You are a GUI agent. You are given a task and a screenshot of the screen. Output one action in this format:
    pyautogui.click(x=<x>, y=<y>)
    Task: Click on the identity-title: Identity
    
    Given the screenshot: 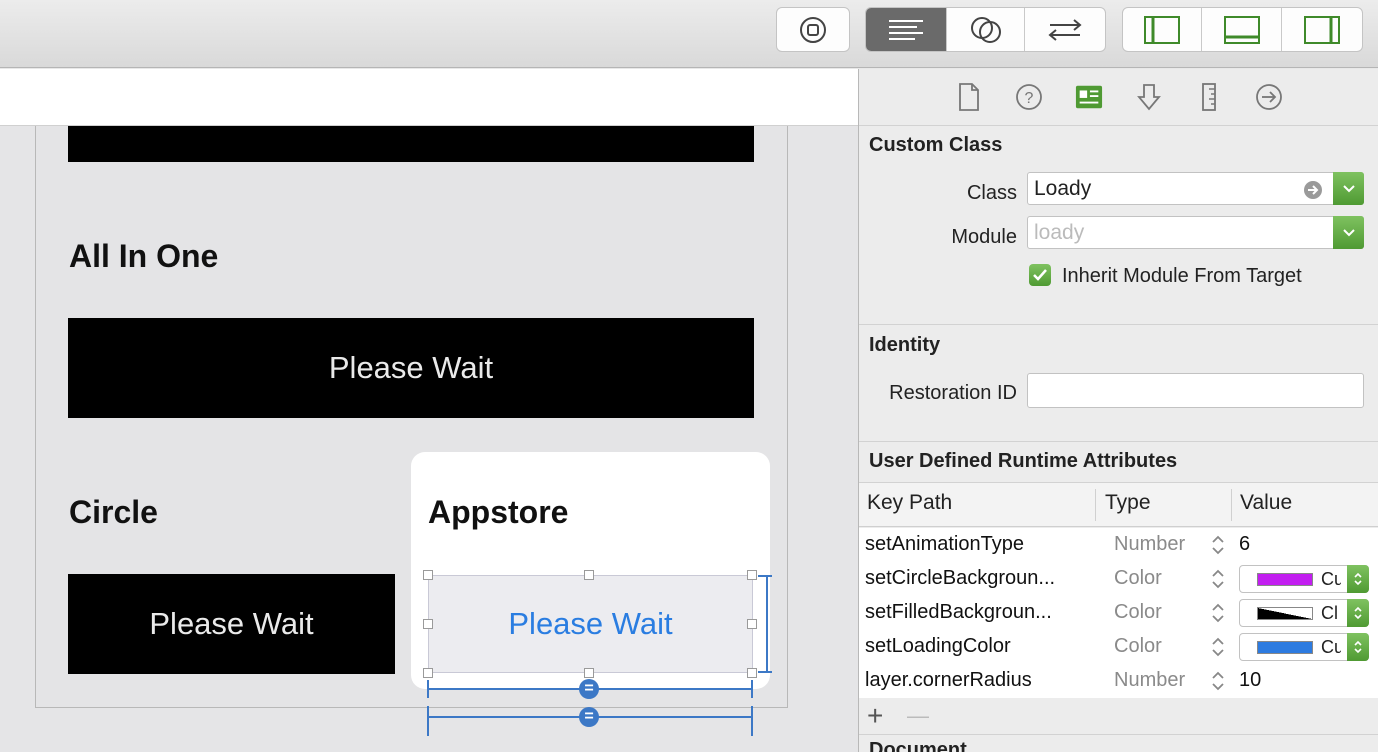 What is the action you would take?
    pyautogui.click(x=905, y=345)
    